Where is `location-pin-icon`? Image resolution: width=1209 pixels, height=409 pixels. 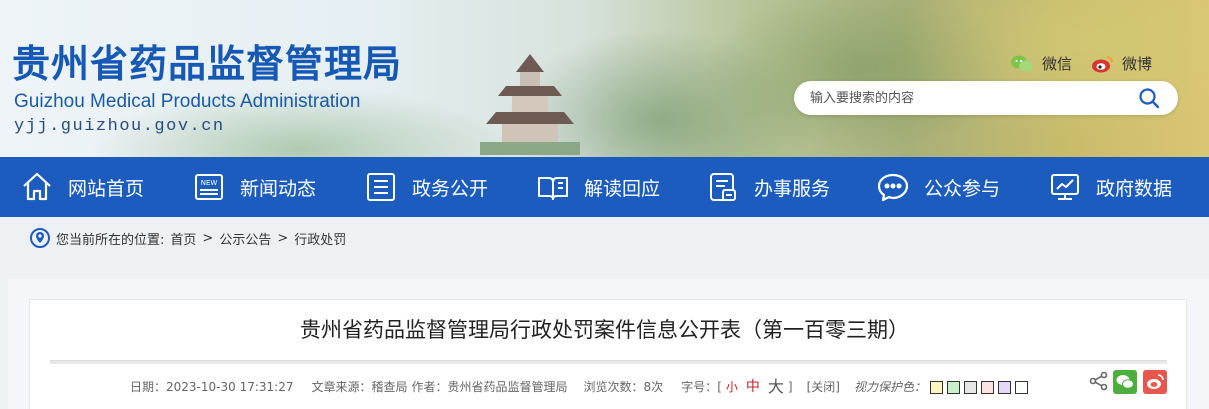 location-pin-icon is located at coordinates (40, 238).